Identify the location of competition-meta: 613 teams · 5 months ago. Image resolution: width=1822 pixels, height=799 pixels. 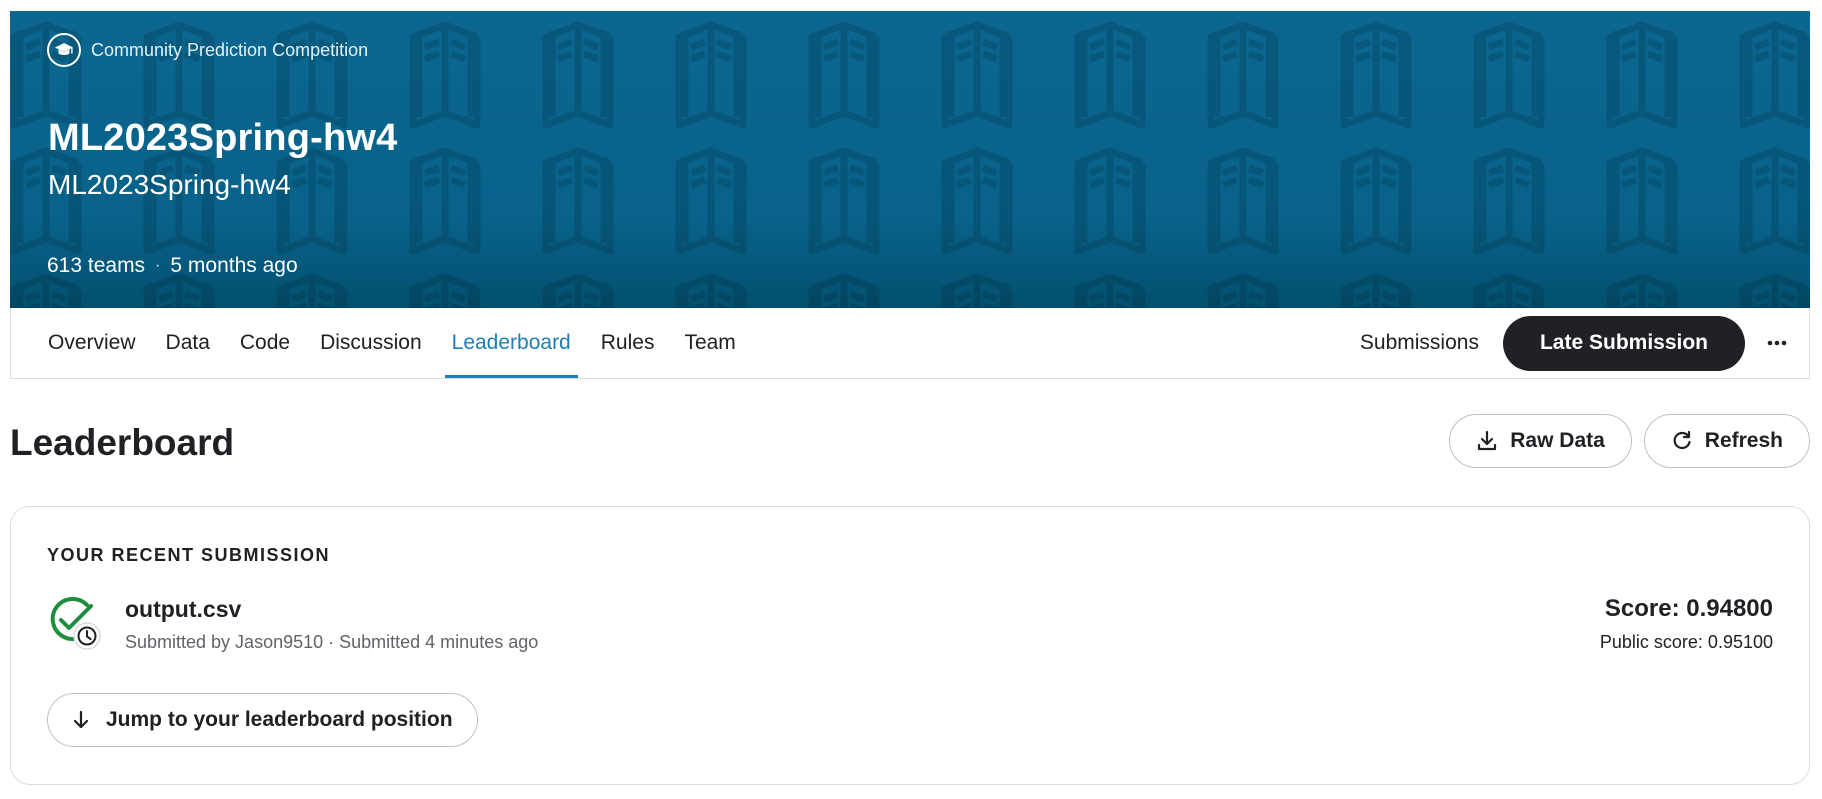
(172, 266).